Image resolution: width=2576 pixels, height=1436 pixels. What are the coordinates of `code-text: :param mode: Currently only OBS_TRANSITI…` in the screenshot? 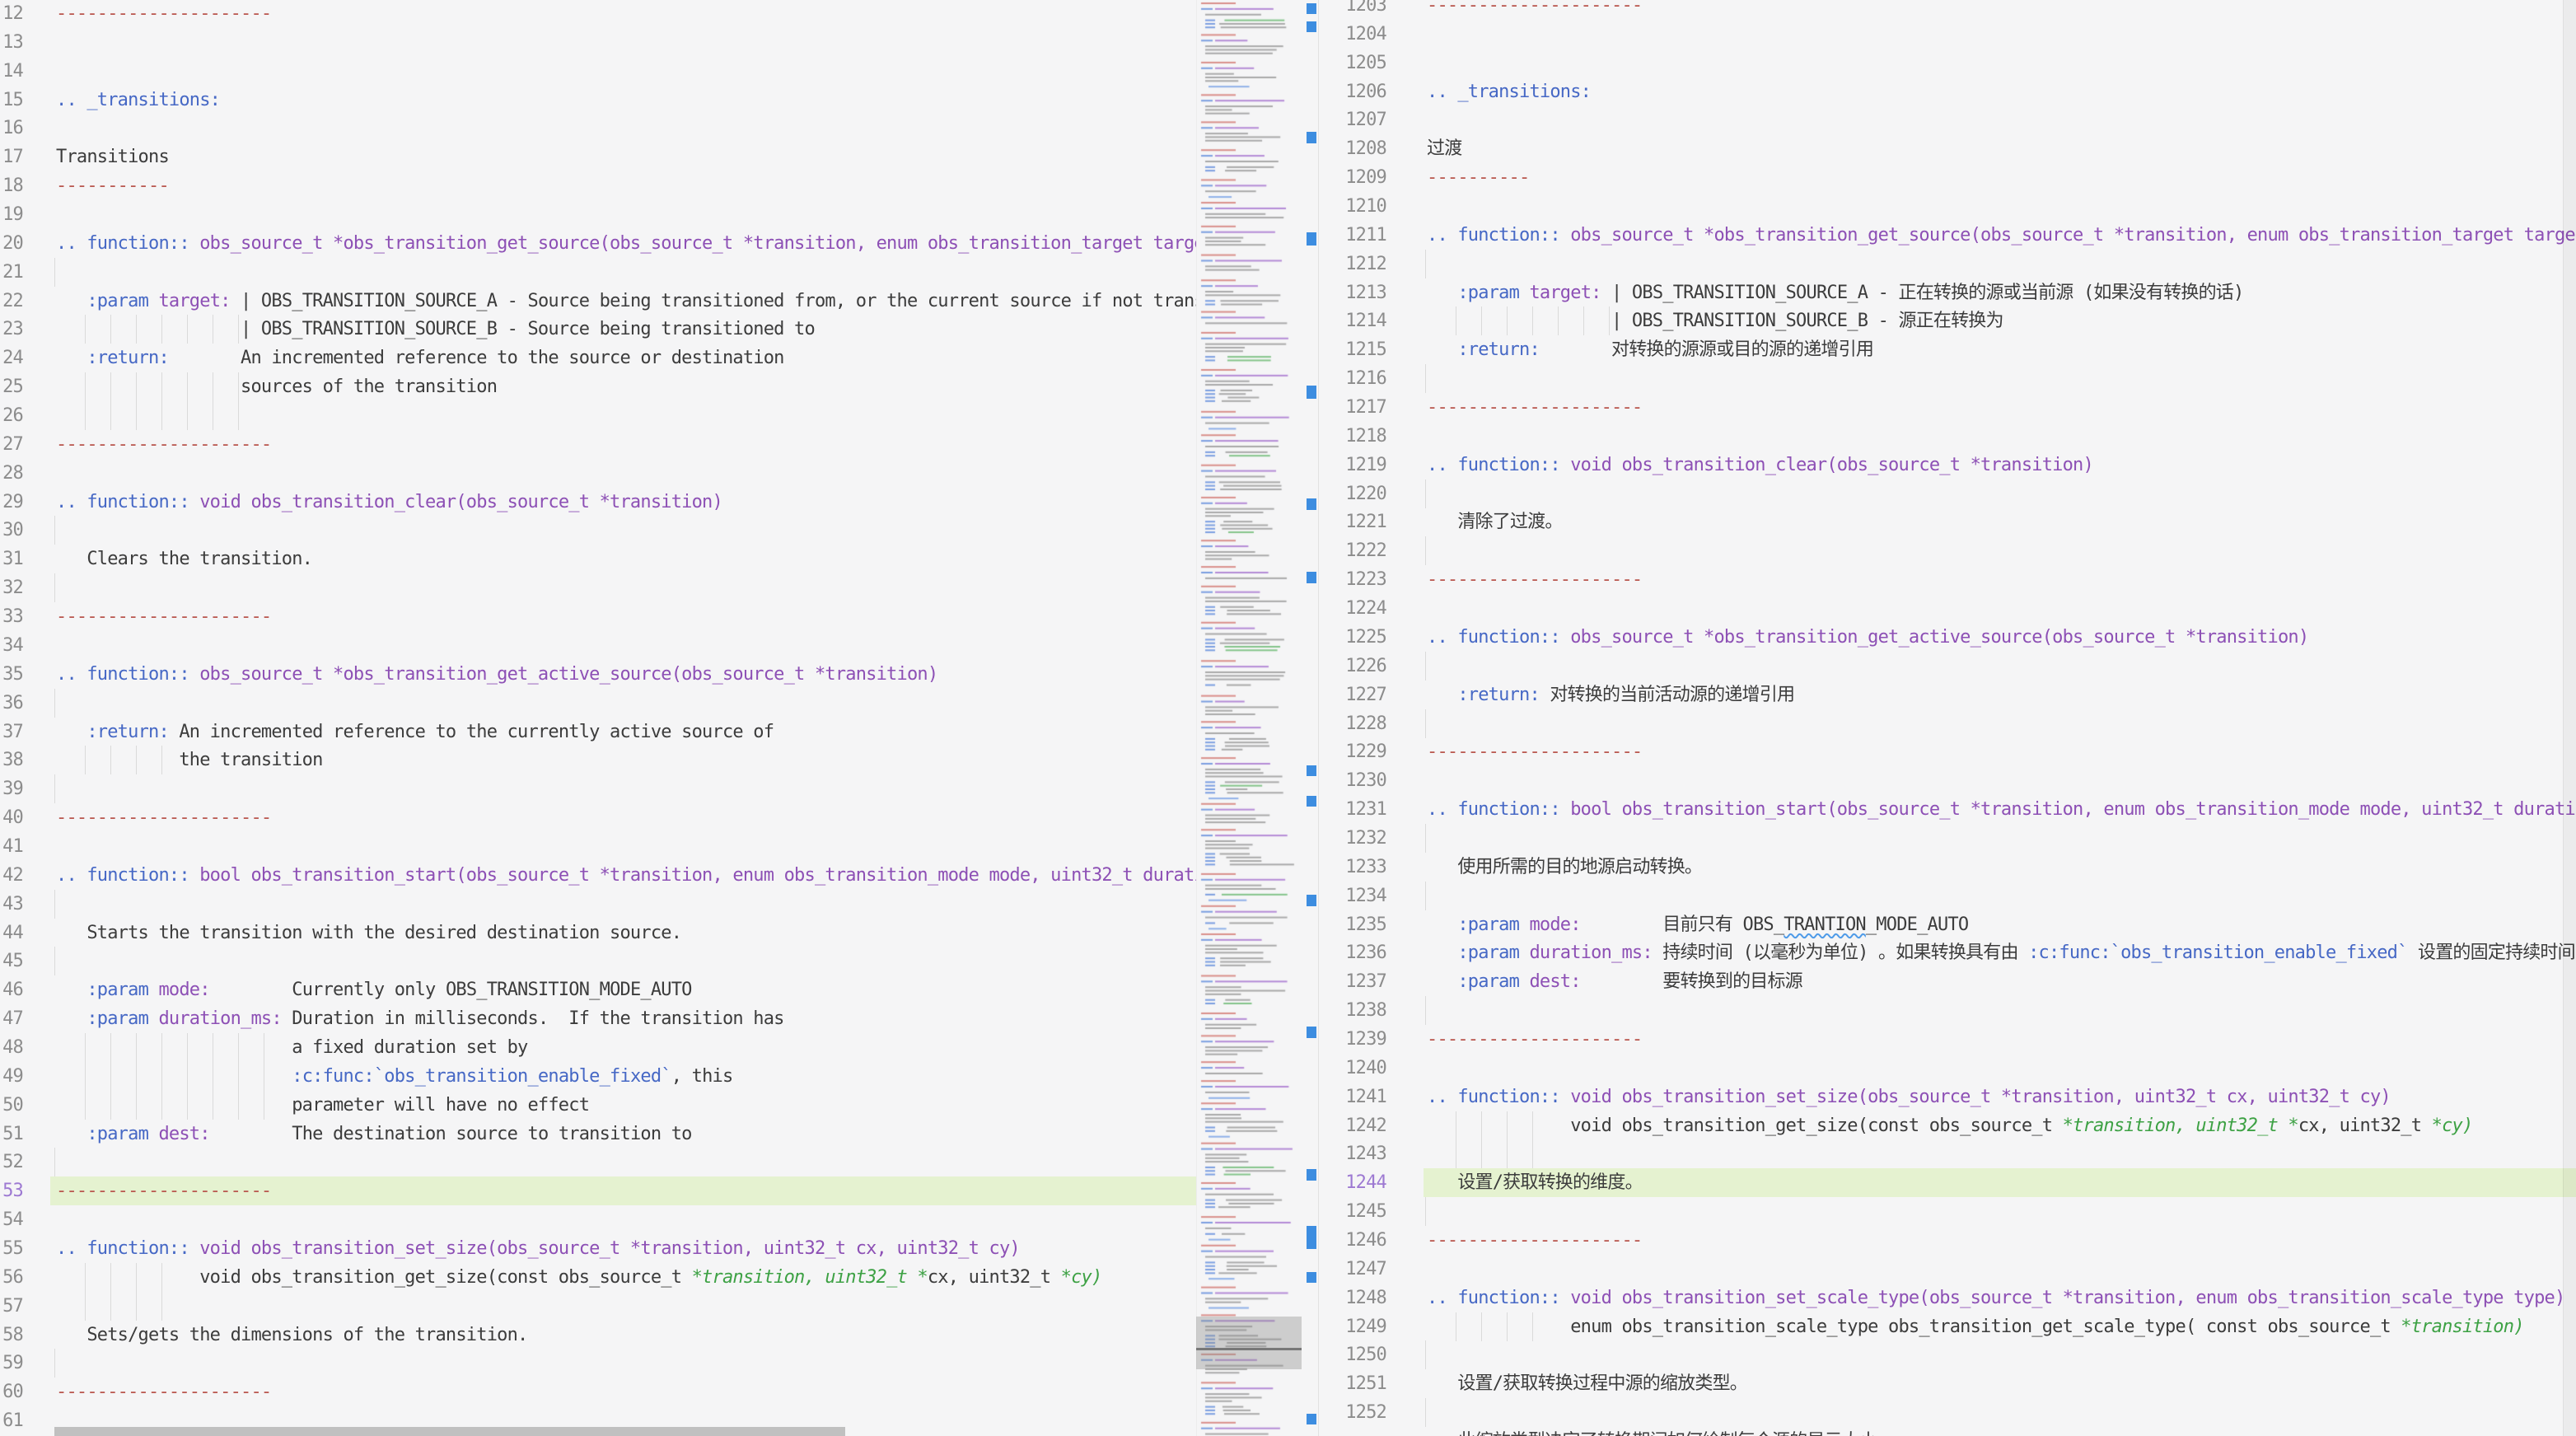 It's located at (389, 991).